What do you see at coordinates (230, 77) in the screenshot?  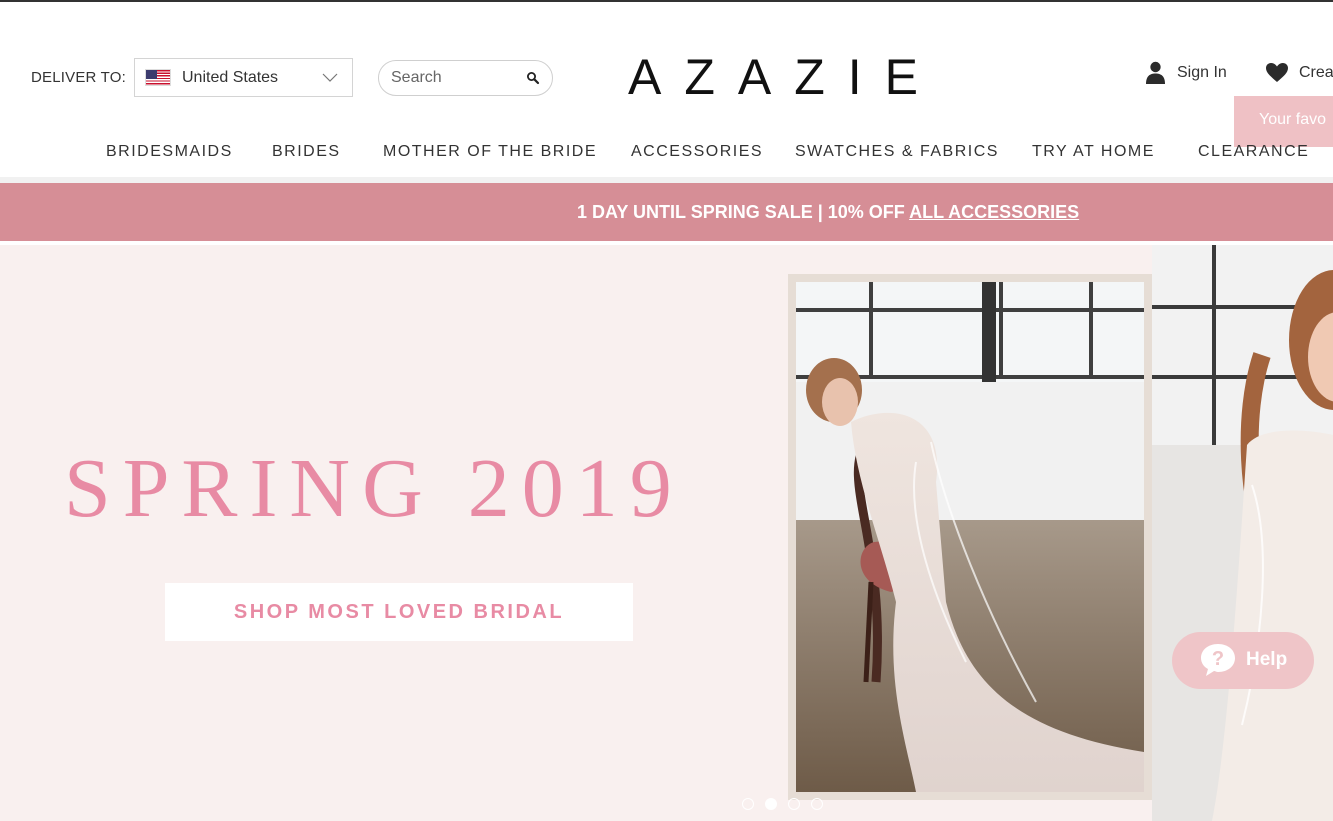 I see `country-value: United States` at bounding box center [230, 77].